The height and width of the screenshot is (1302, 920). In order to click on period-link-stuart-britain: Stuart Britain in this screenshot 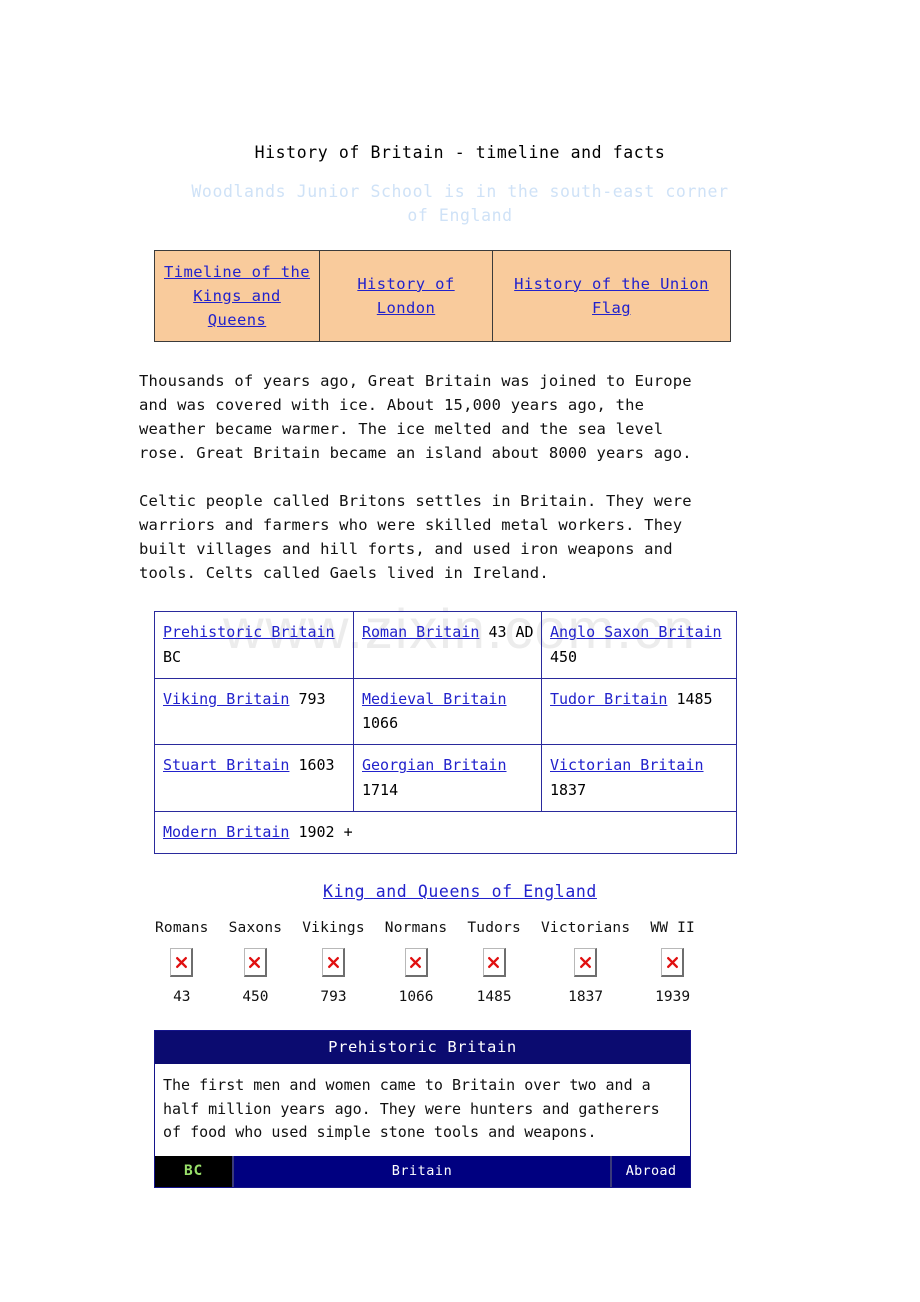, I will do `click(226, 765)`.